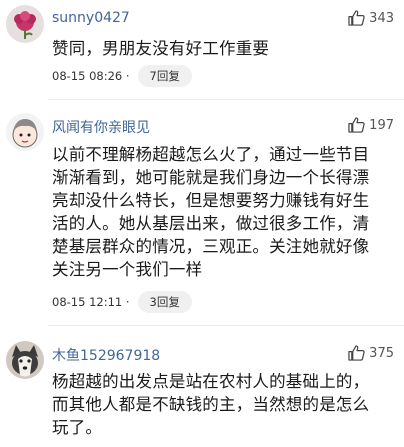 The height and width of the screenshot is (447, 404). What do you see at coordinates (381, 18) in the screenshot?
I see `like-count: 343` at bounding box center [381, 18].